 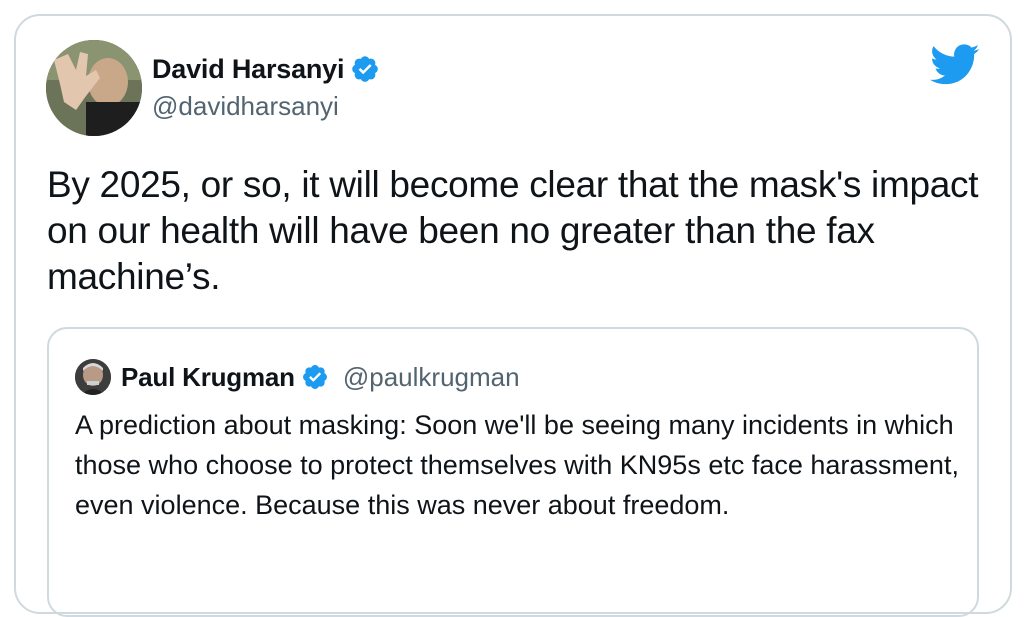 I want to click on verified-badge-icon, so click(x=365, y=69).